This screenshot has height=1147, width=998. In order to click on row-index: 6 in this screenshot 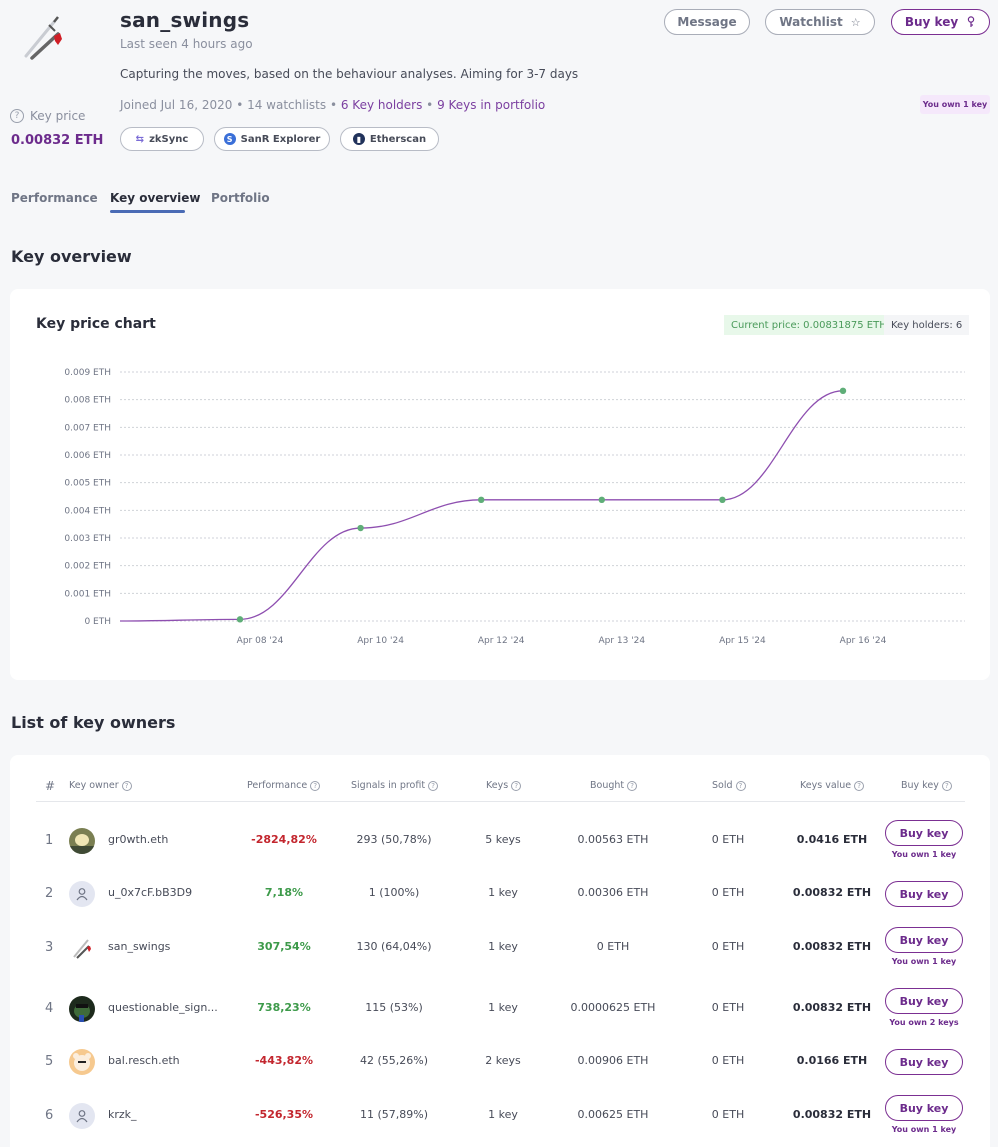, I will do `click(49, 1115)`.